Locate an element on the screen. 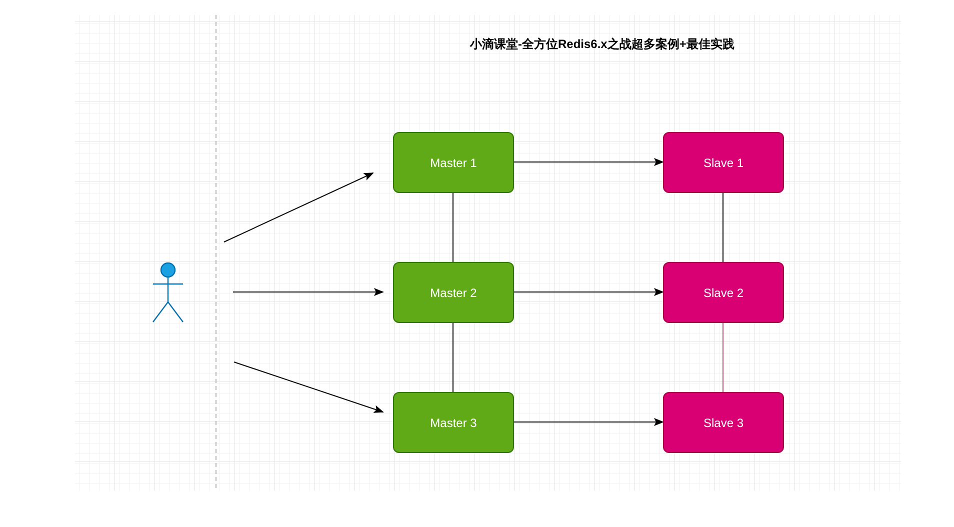 This screenshot has height=527, width=954. master-node: Master 2 is located at coordinates (453, 292).